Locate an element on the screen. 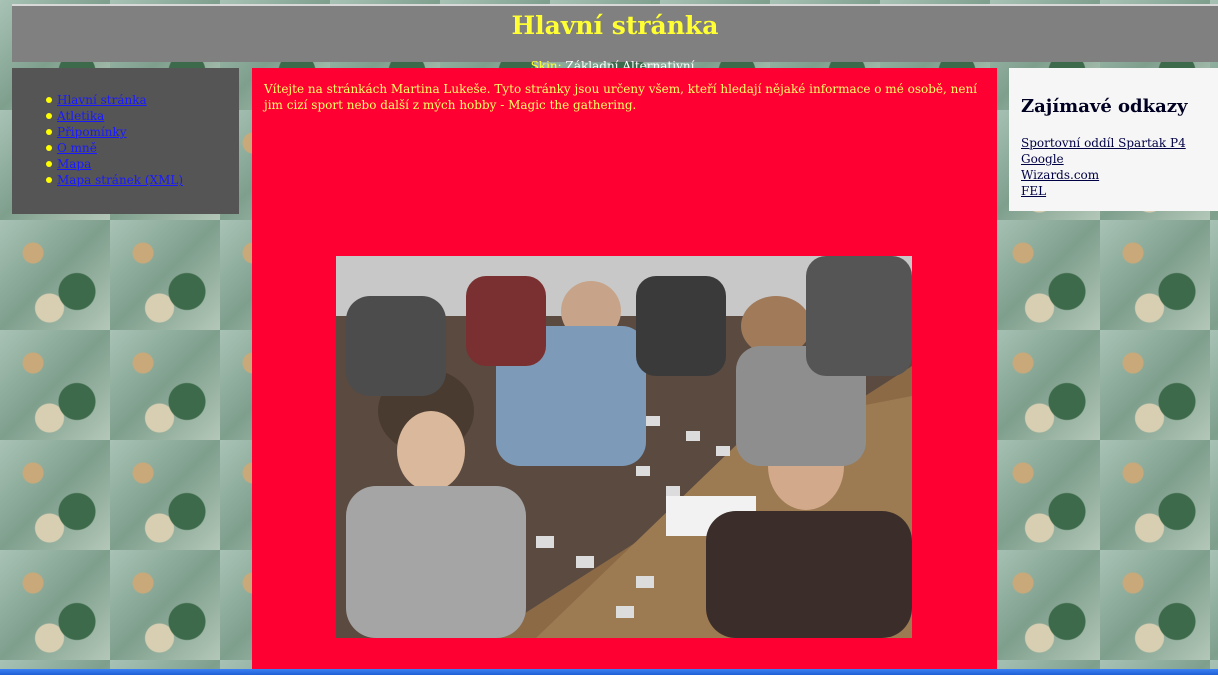  nav-item-map: Mapa is located at coordinates (142, 164).